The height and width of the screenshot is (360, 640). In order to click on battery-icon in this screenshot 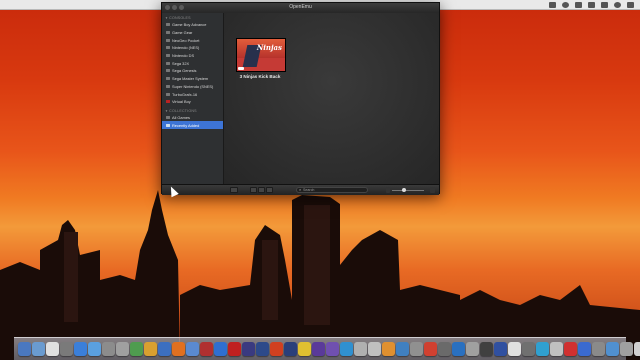, I will do `click(591, 4)`.